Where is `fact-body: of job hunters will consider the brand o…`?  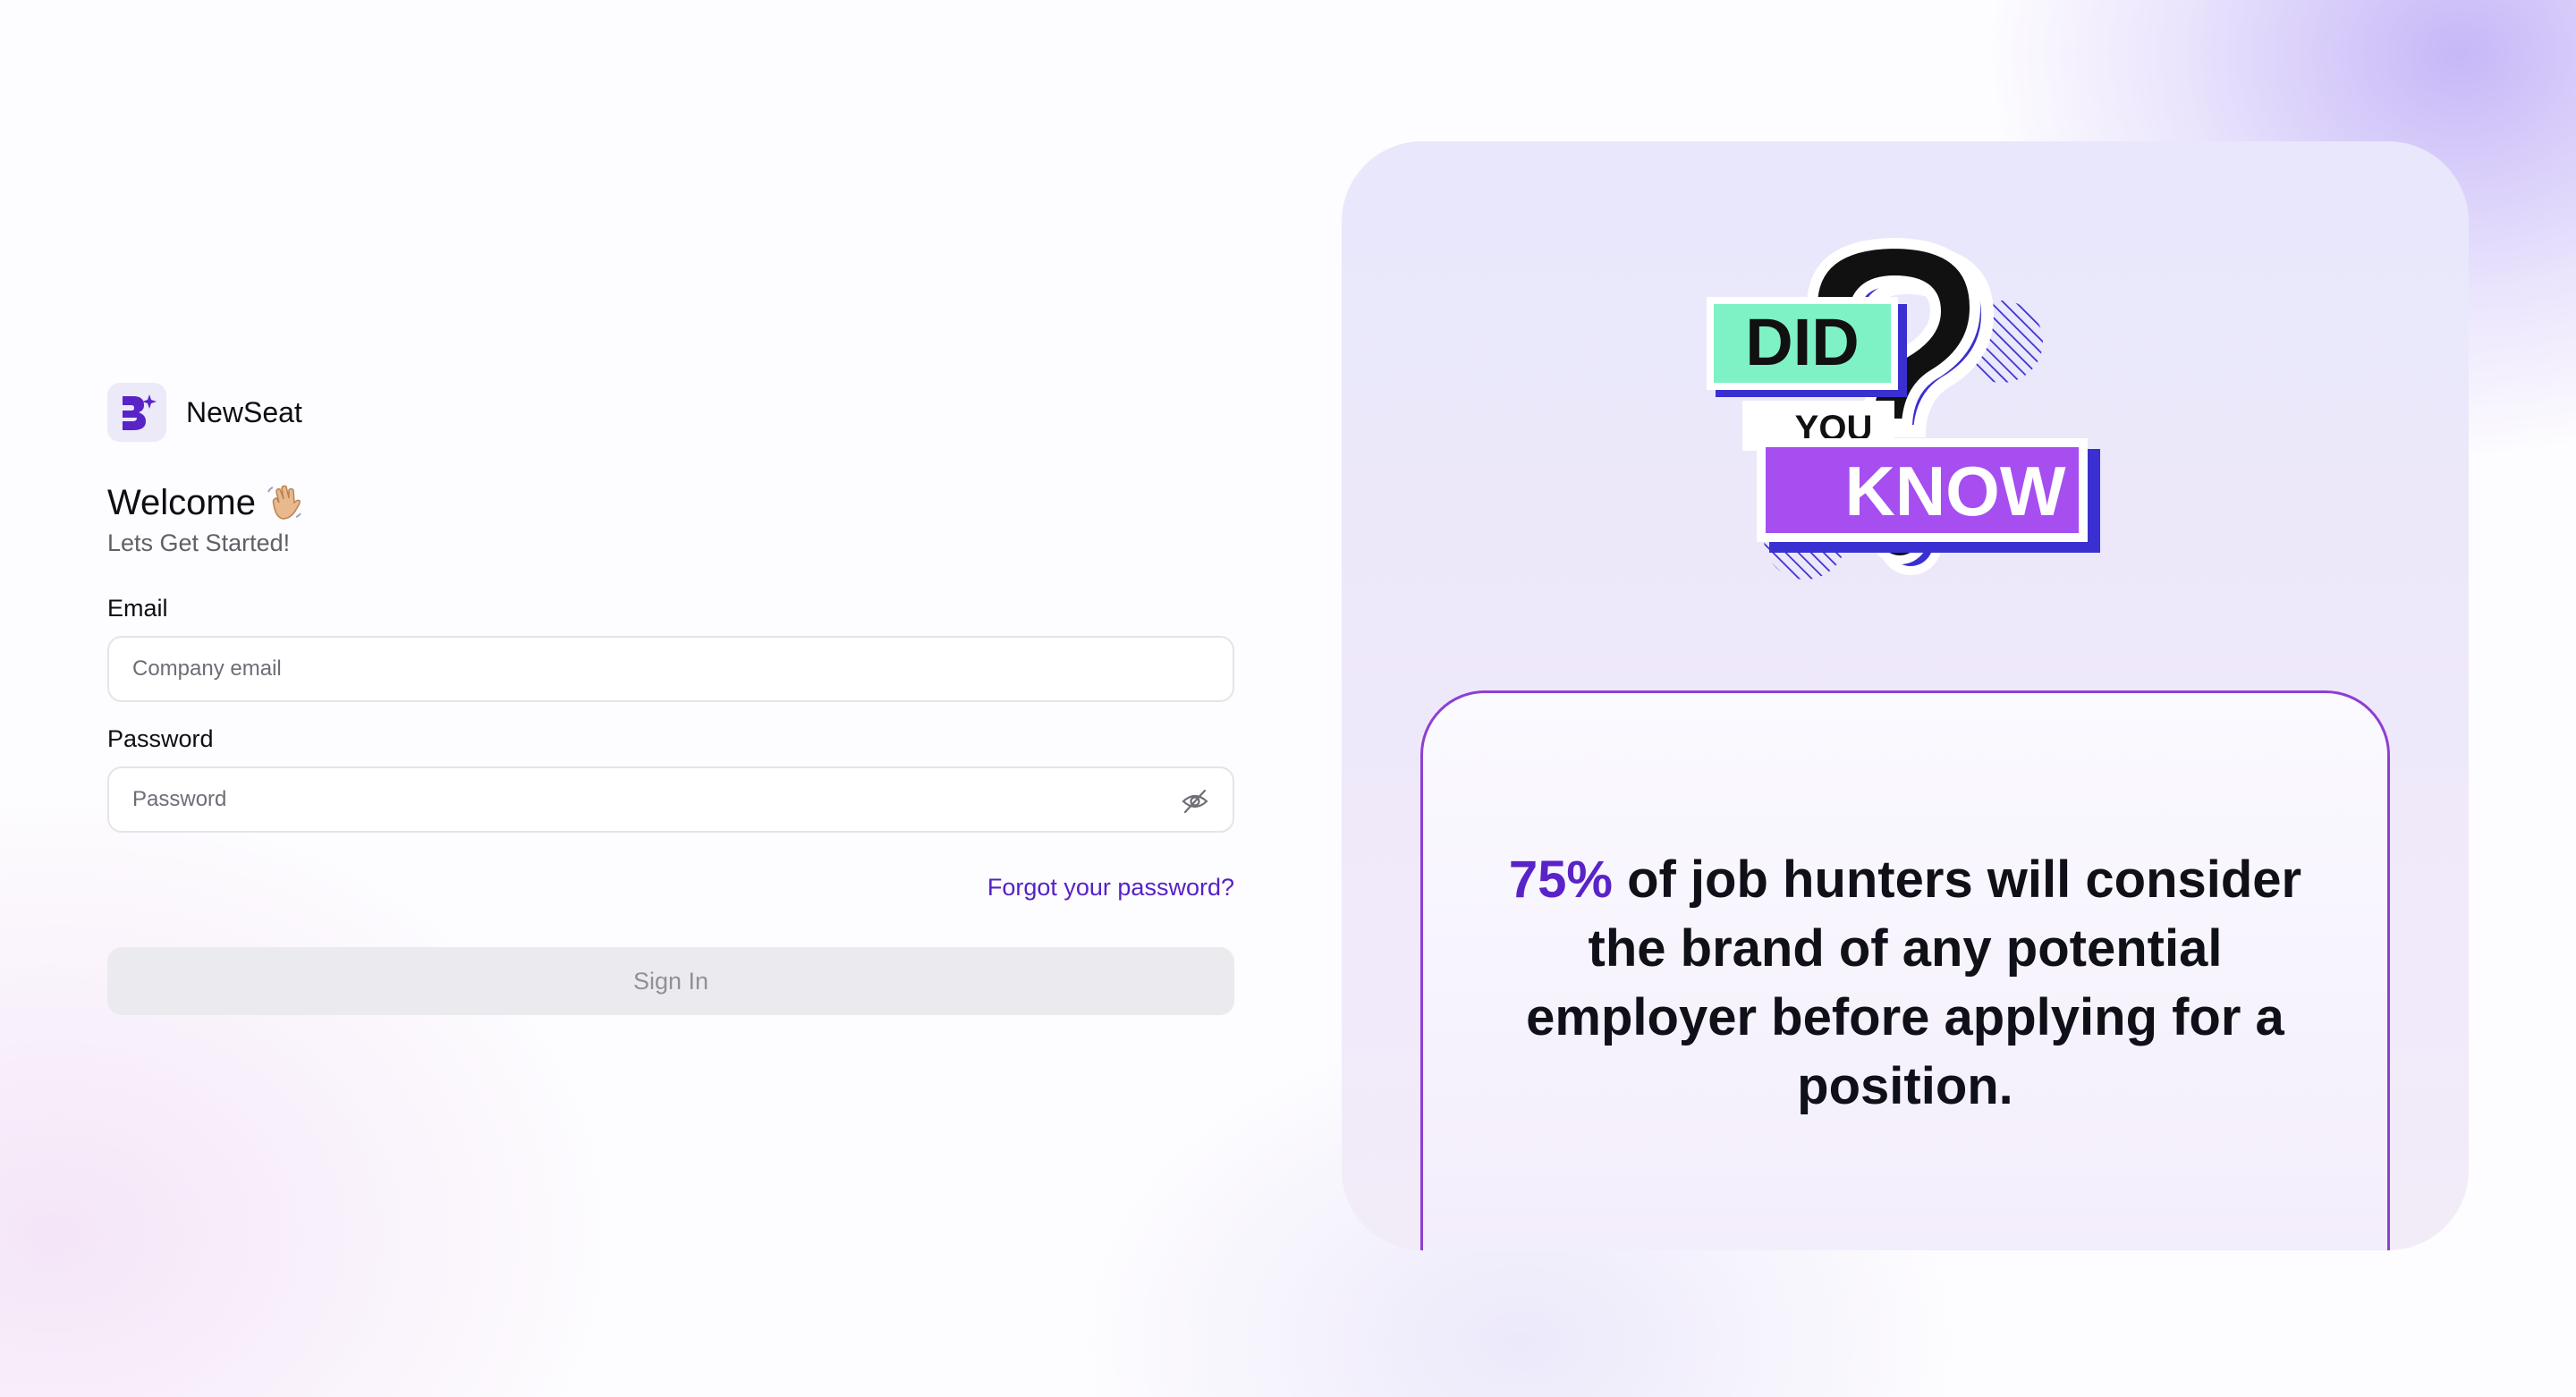 fact-body: of job hunters will consider the brand o… is located at coordinates (1914, 983).